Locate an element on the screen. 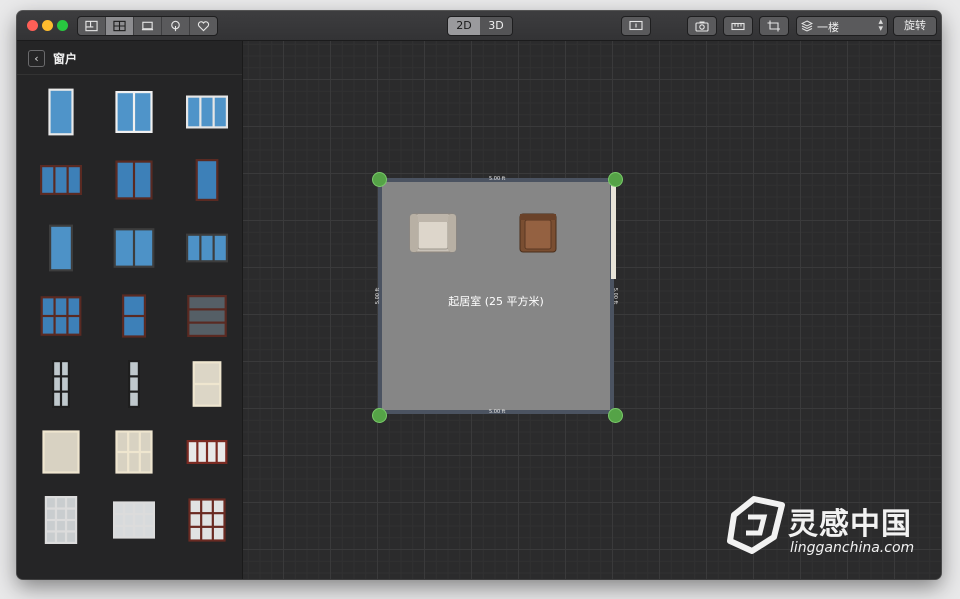 The width and height of the screenshot is (960, 599). crop-icon is located at coordinates (773, 26).